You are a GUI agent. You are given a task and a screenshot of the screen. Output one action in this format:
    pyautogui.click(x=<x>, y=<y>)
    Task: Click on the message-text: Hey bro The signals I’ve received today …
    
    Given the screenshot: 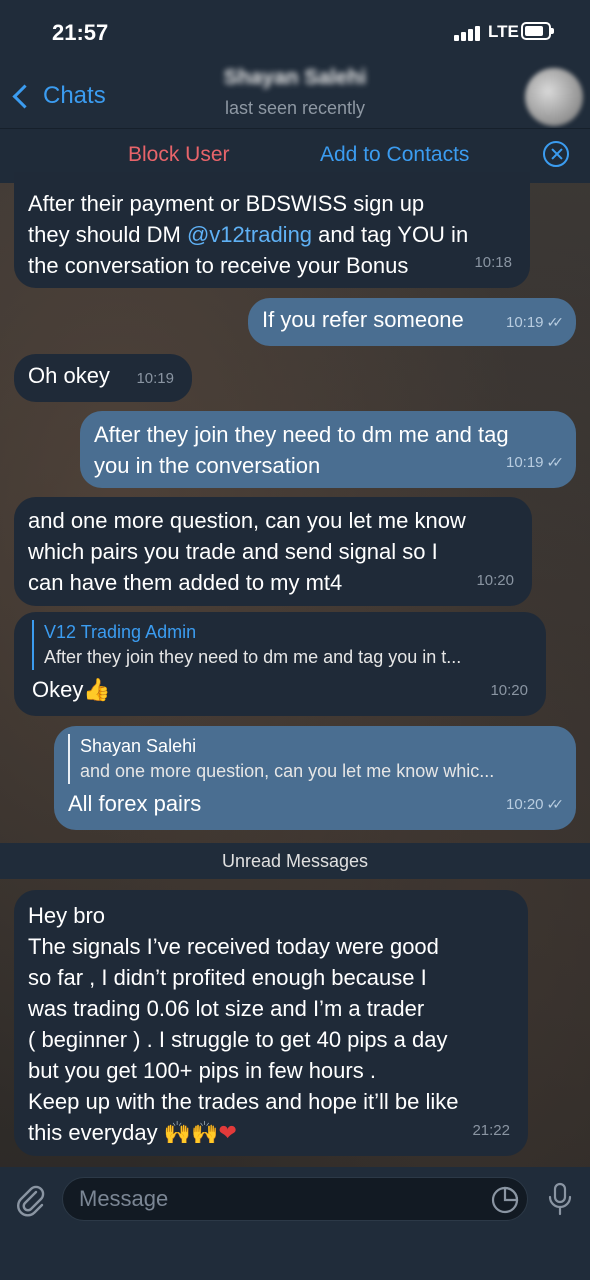 What is the action you would take?
    pyautogui.click(x=243, y=1024)
    